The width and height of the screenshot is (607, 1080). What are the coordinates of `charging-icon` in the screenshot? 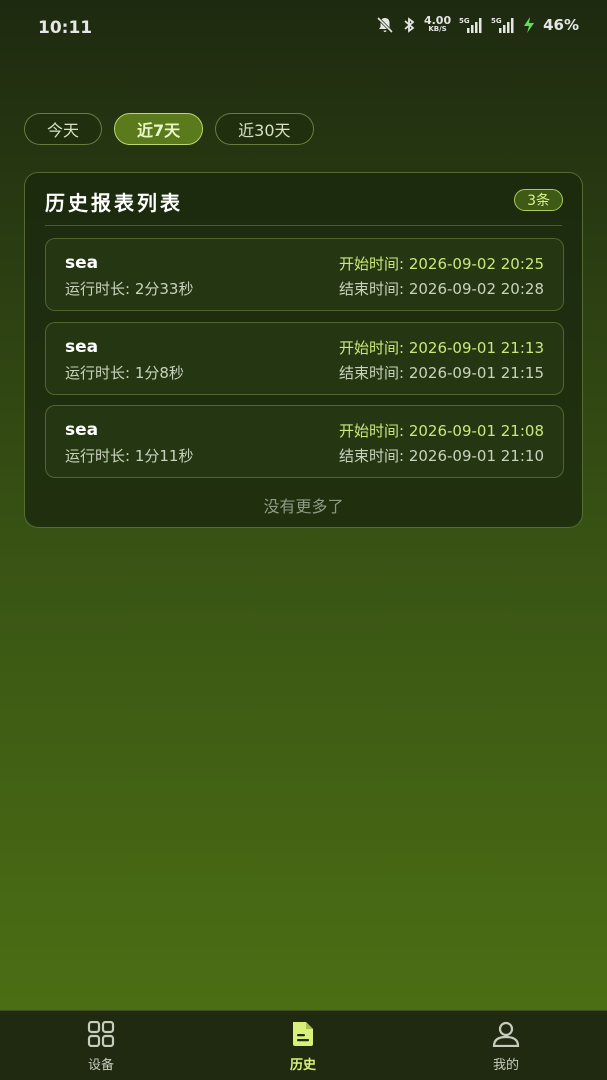 It's located at (529, 25).